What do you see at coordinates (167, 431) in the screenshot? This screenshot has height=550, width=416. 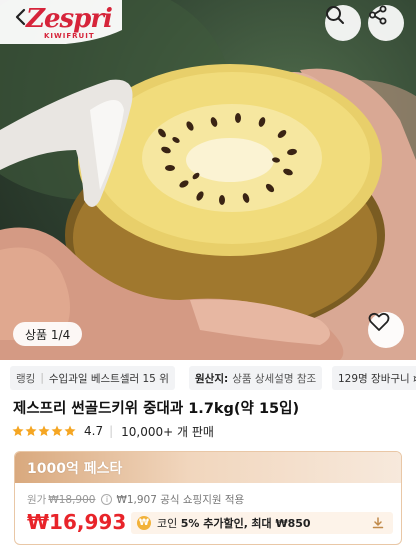 I see `sales-count: 10,000+ 개 판매` at bounding box center [167, 431].